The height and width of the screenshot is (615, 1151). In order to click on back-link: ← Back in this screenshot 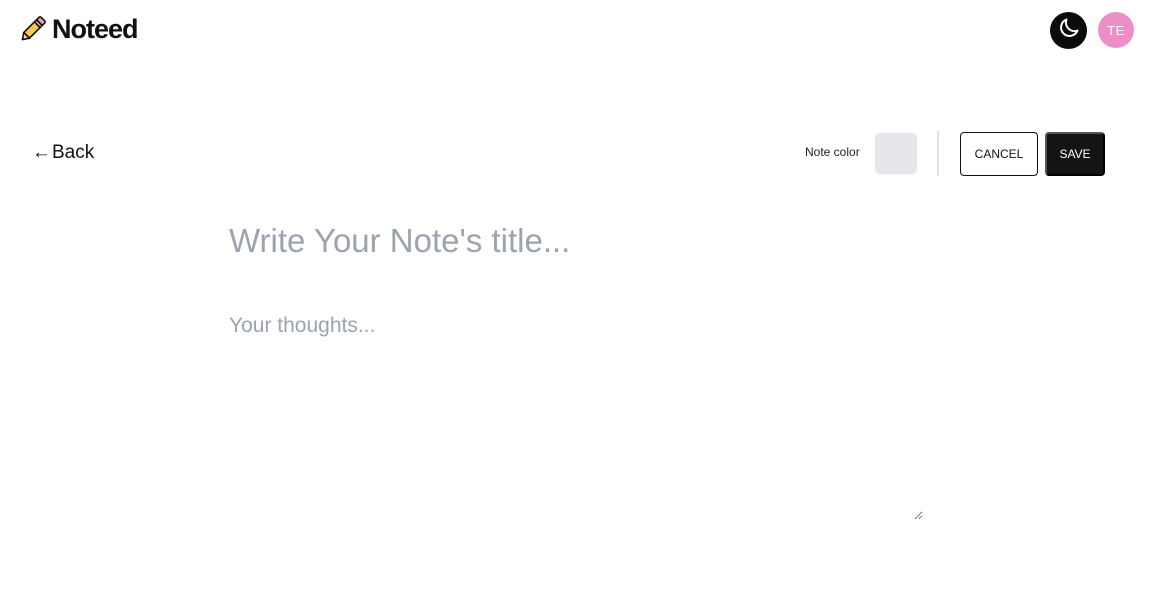, I will do `click(63, 153)`.